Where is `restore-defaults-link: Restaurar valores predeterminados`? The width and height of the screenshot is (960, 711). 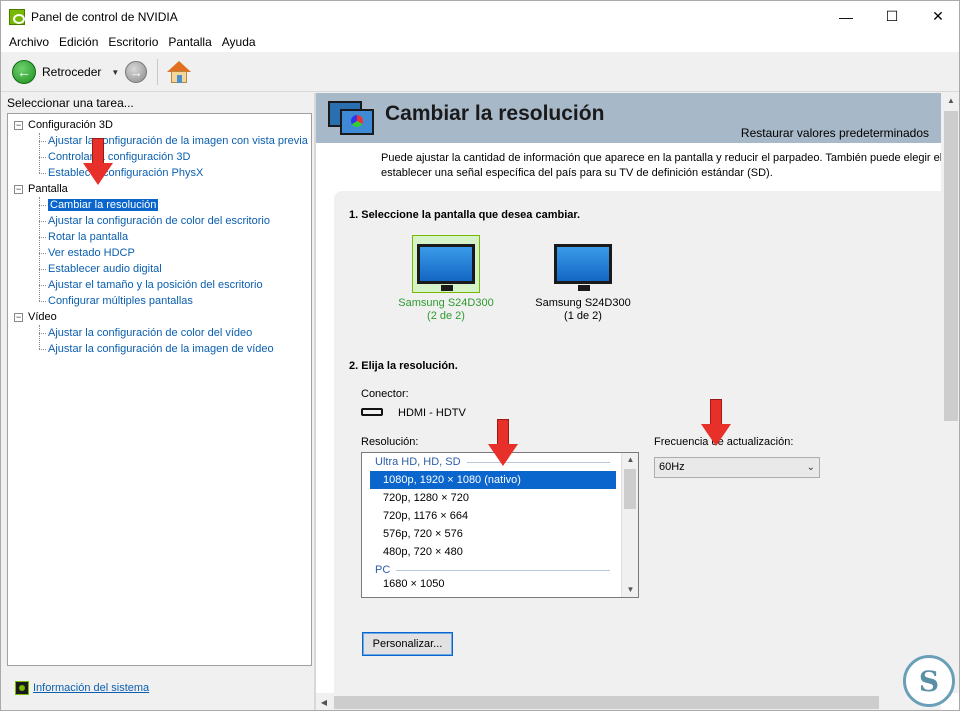
restore-defaults-link: Restaurar valores predeterminados is located at coordinates (835, 133).